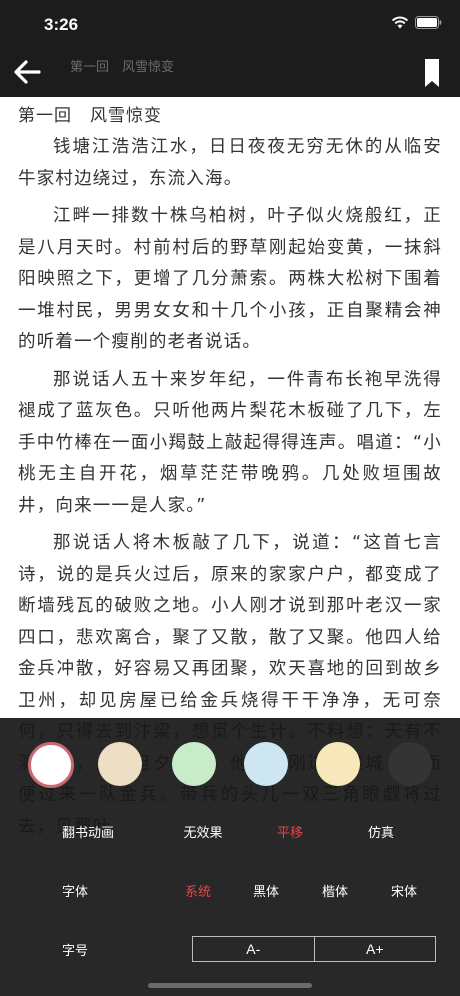 This screenshot has height=996, width=460. What do you see at coordinates (374, 949) in the screenshot?
I see `font-size-increase-button: A+` at bounding box center [374, 949].